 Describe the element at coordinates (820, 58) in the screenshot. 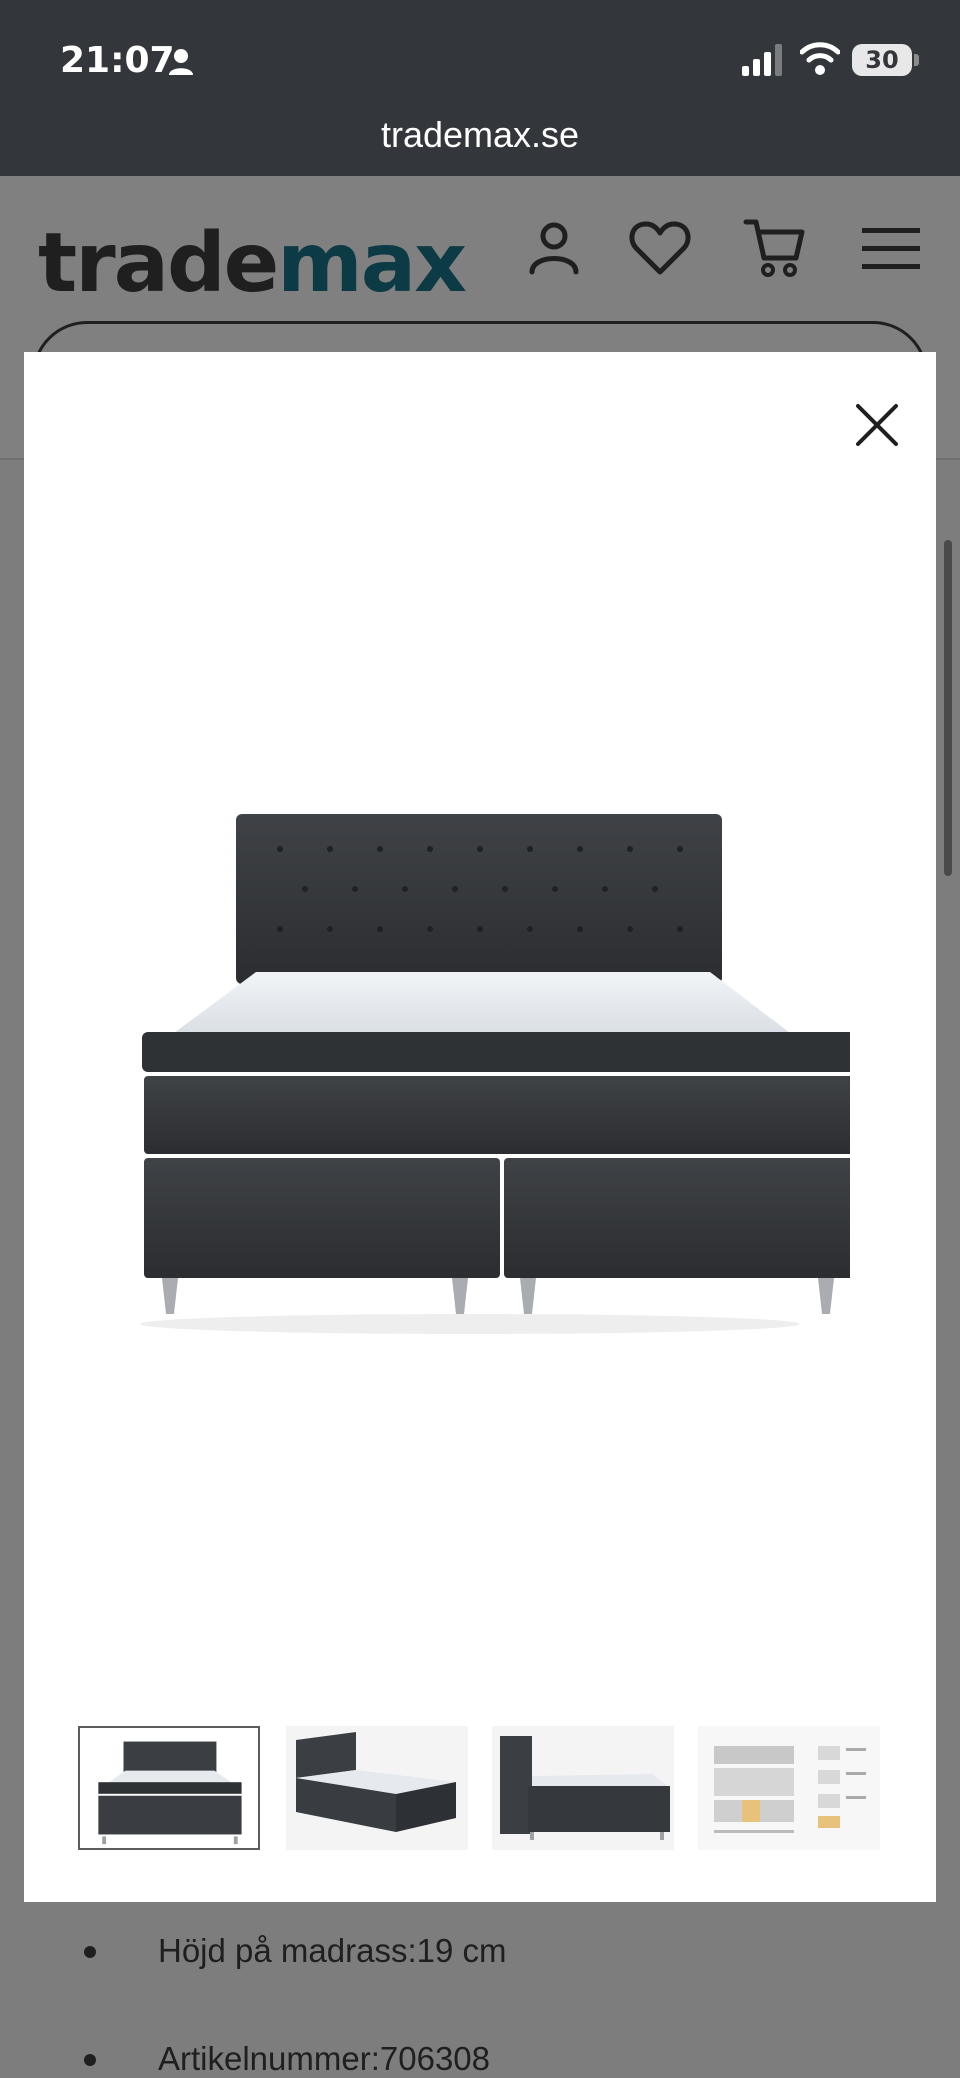

I see `wifi-icon` at that location.